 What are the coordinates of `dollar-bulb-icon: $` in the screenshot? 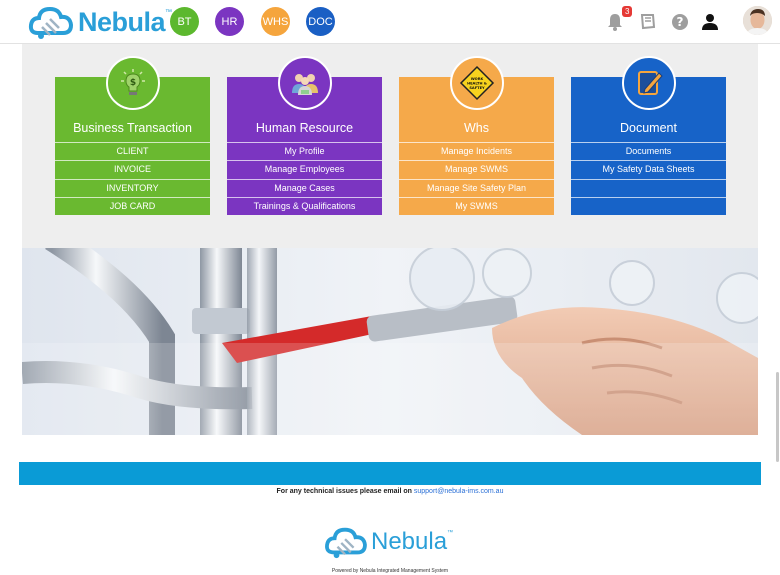 It's located at (132, 83).